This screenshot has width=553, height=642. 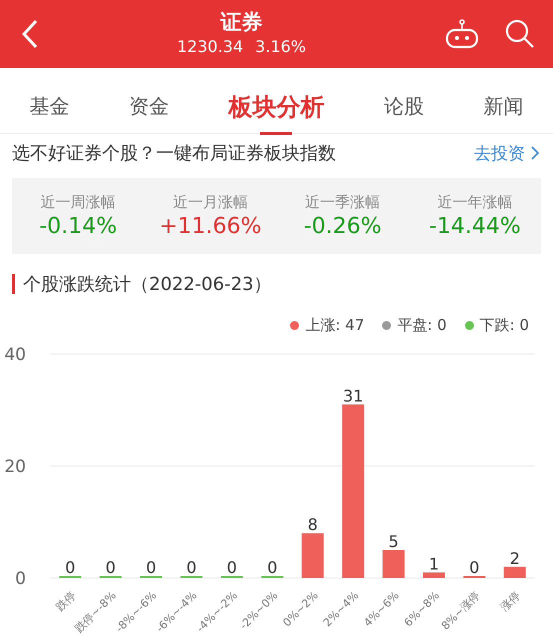 I want to click on bar-value-label: 5, so click(x=393, y=541).